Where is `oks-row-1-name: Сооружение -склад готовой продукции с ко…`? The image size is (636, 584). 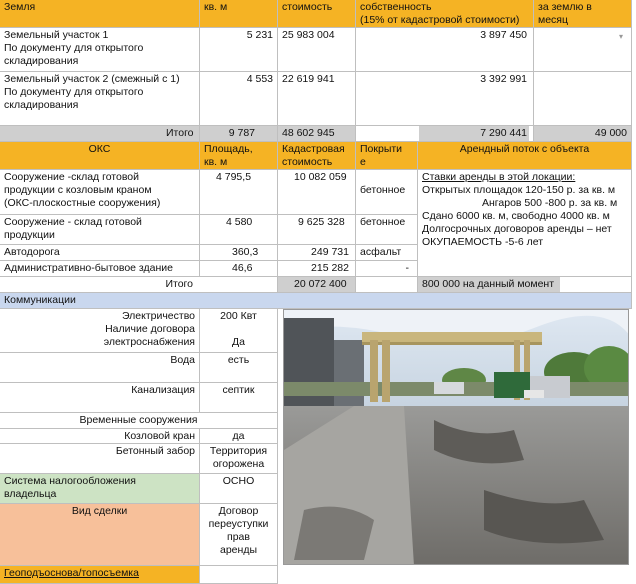
oks-row-1-name: Сооружение -склад готовой продукции с ко… is located at coordinates (100, 192).